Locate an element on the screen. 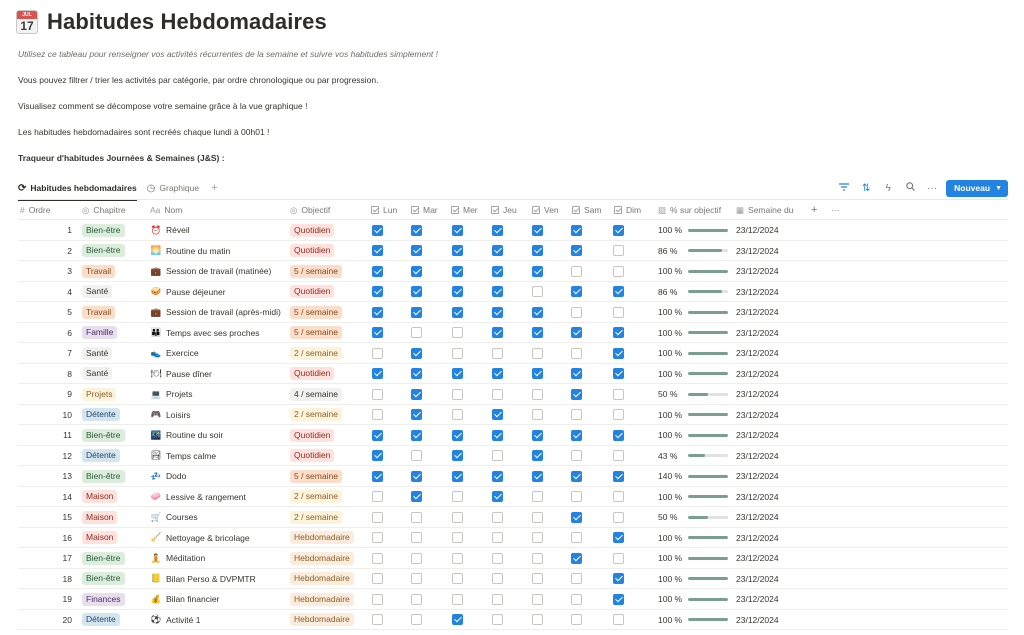 The height and width of the screenshot is (635, 1024). column-header-pct: ▨ % sur objectif is located at coordinates (689, 210).